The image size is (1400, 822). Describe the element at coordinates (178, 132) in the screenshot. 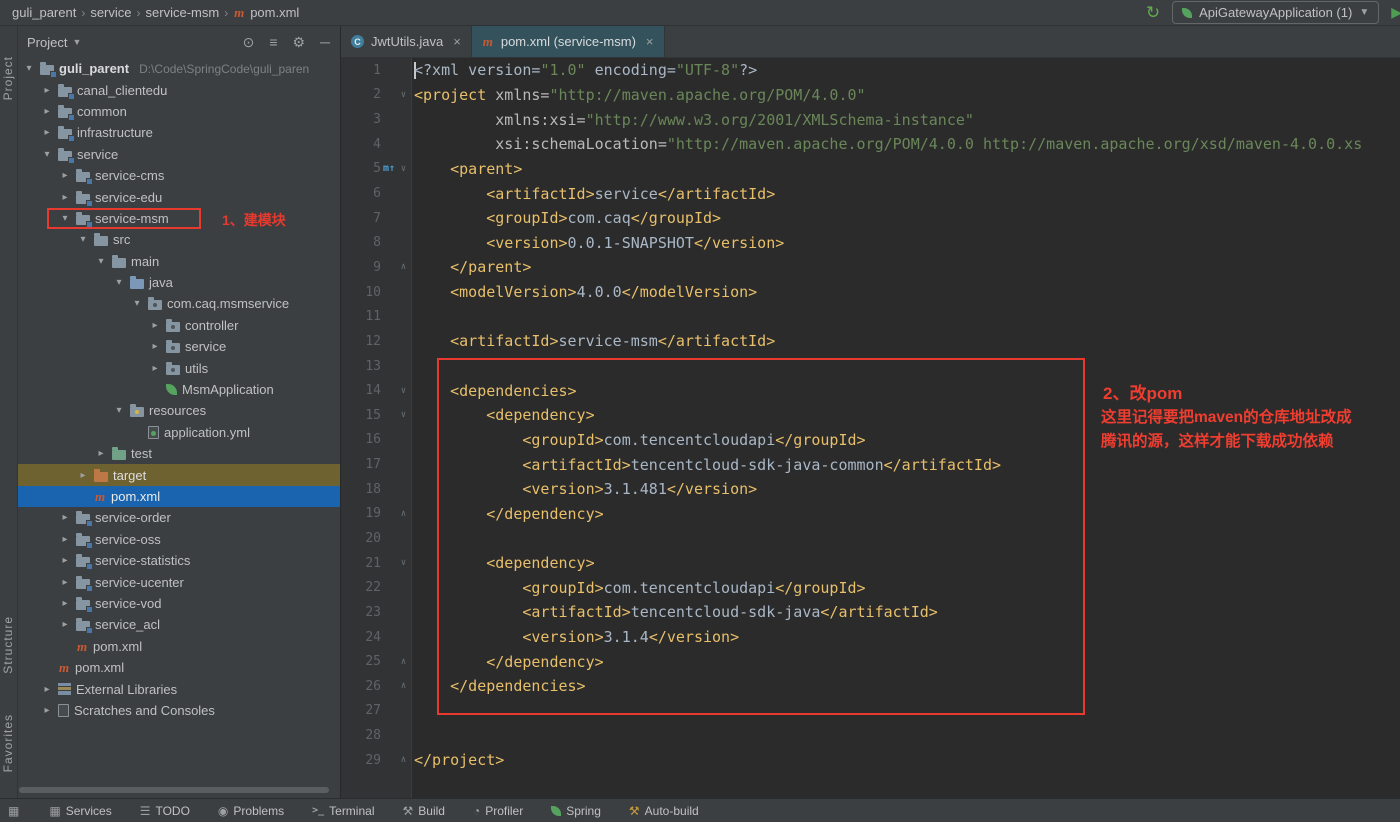

I see `tree-item-infrastructure: ▸ infrastructure` at that location.